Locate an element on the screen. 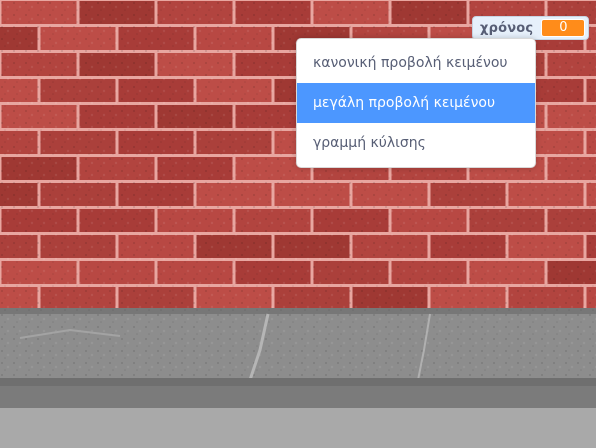  menu-item-slider: γραμμή κύλισης is located at coordinates (416, 143).